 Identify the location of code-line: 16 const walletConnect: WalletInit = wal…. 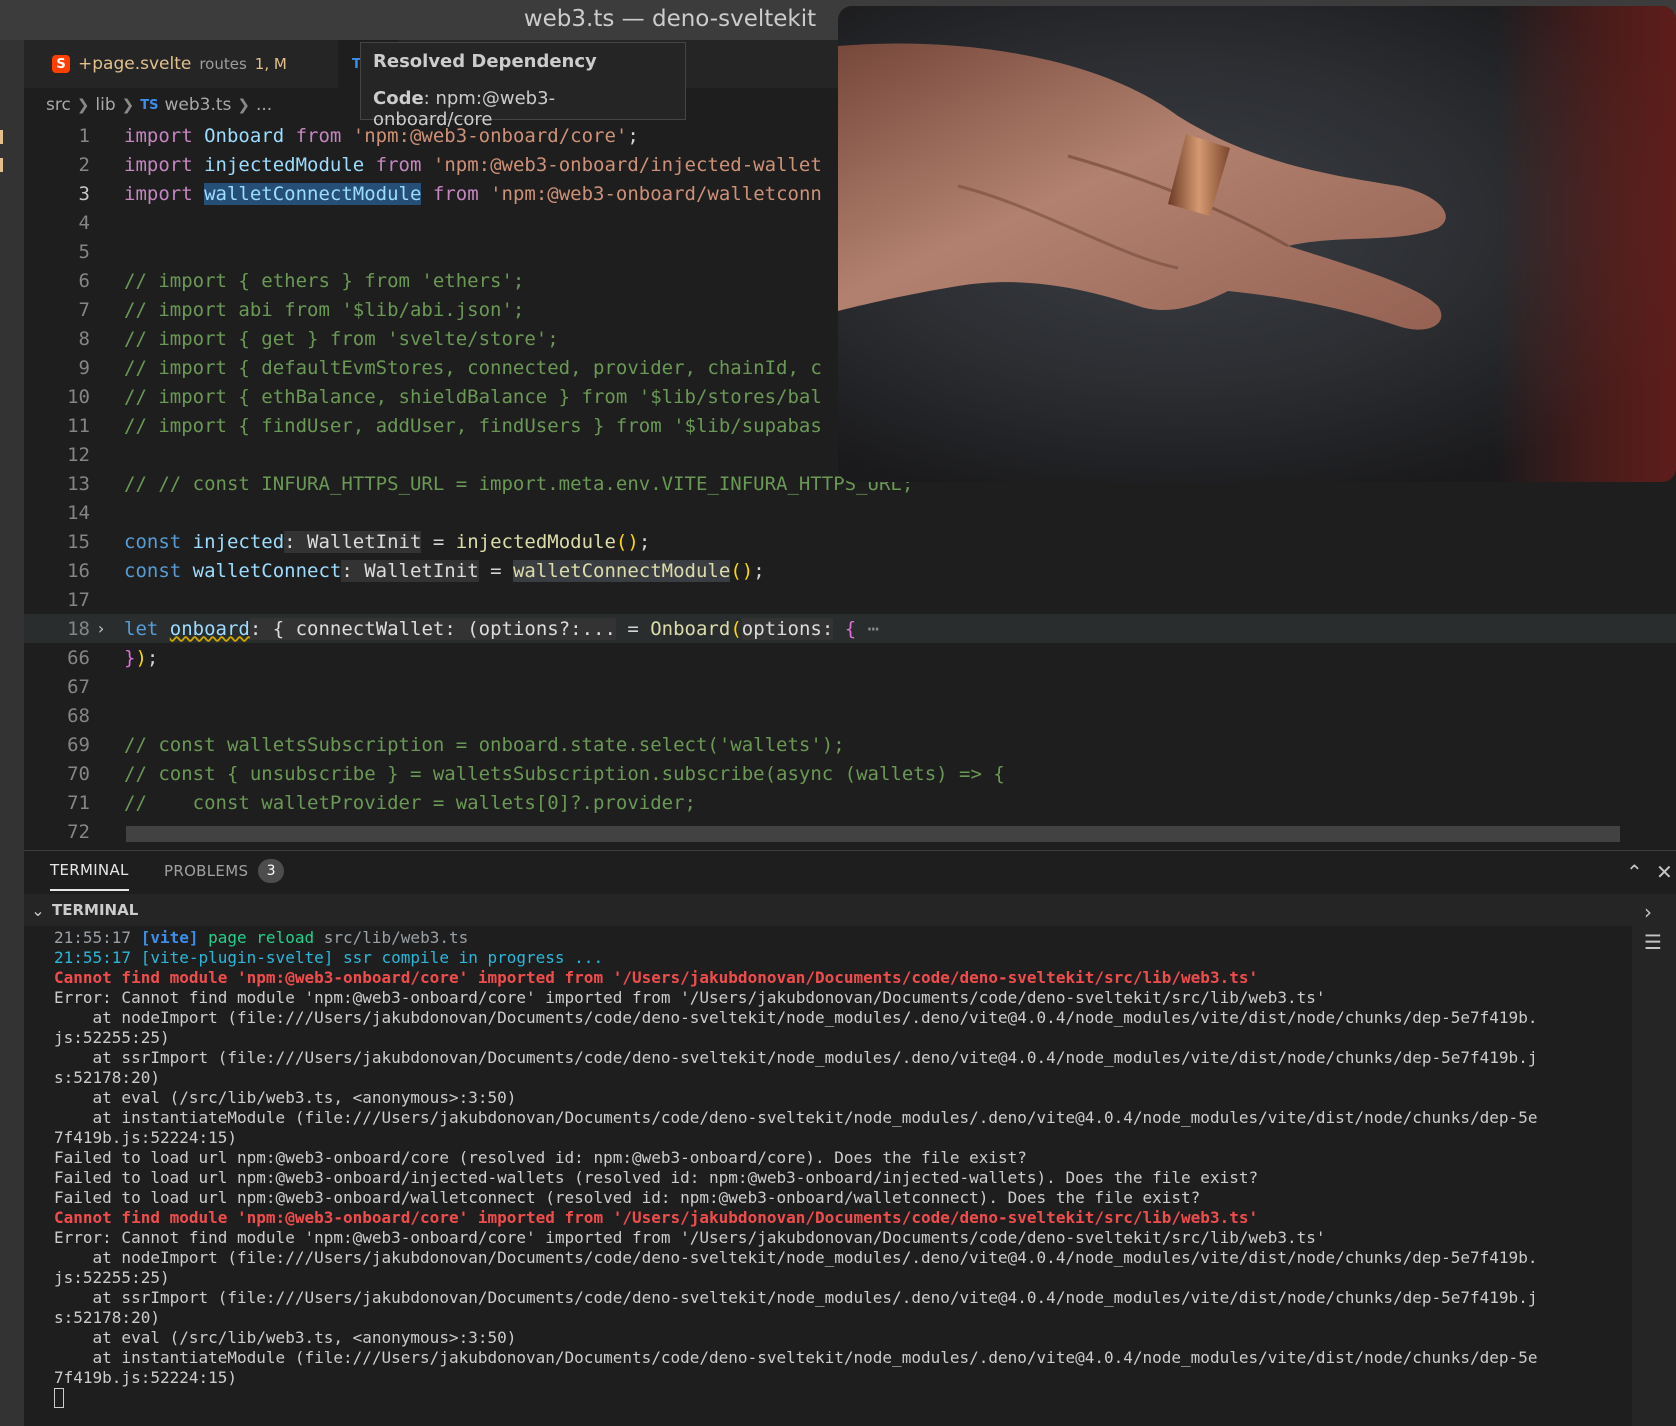
(850, 570).